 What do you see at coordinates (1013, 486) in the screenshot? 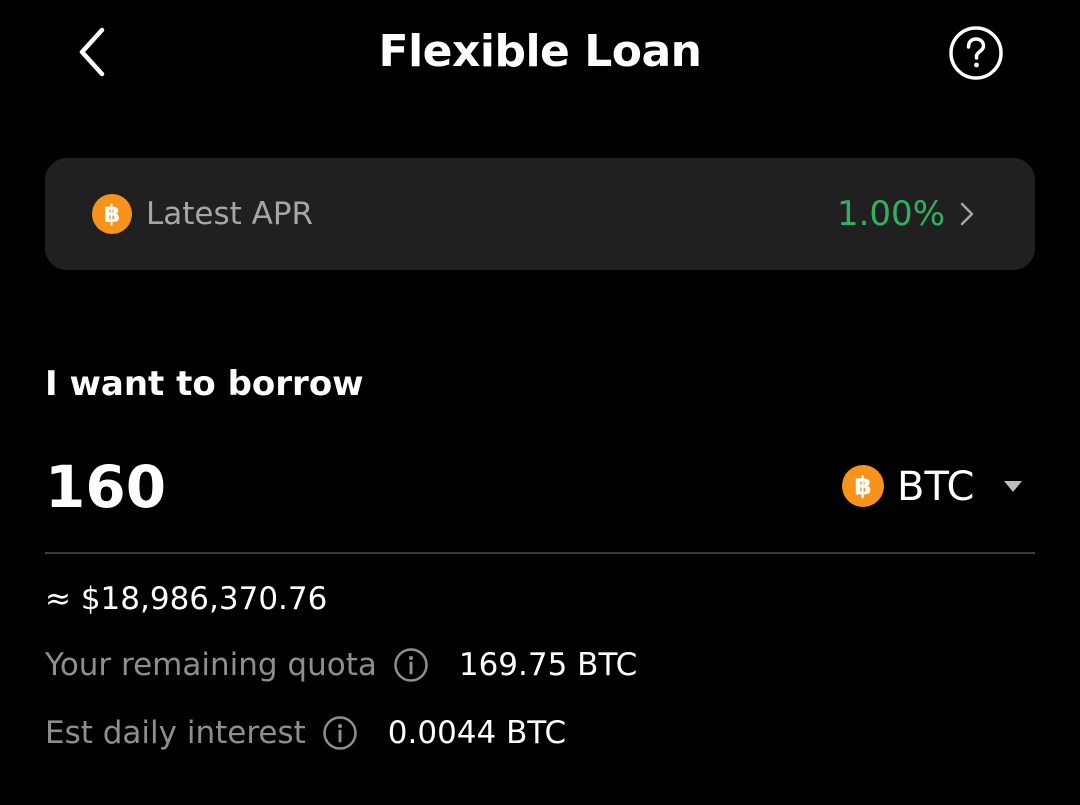
I see `caret-down-icon` at bounding box center [1013, 486].